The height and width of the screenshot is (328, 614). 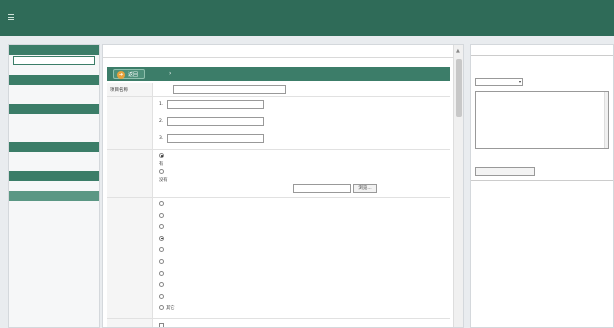 What do you see at coordinates (278, 74) in the screenshot?
I see `form-toolbar: ➜ 返回 ›` at bounding box center [278, 74].